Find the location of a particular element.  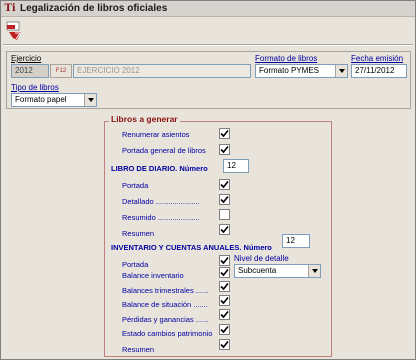

fecha-field: 27/11/2012 is located at coordinates (379, 71).